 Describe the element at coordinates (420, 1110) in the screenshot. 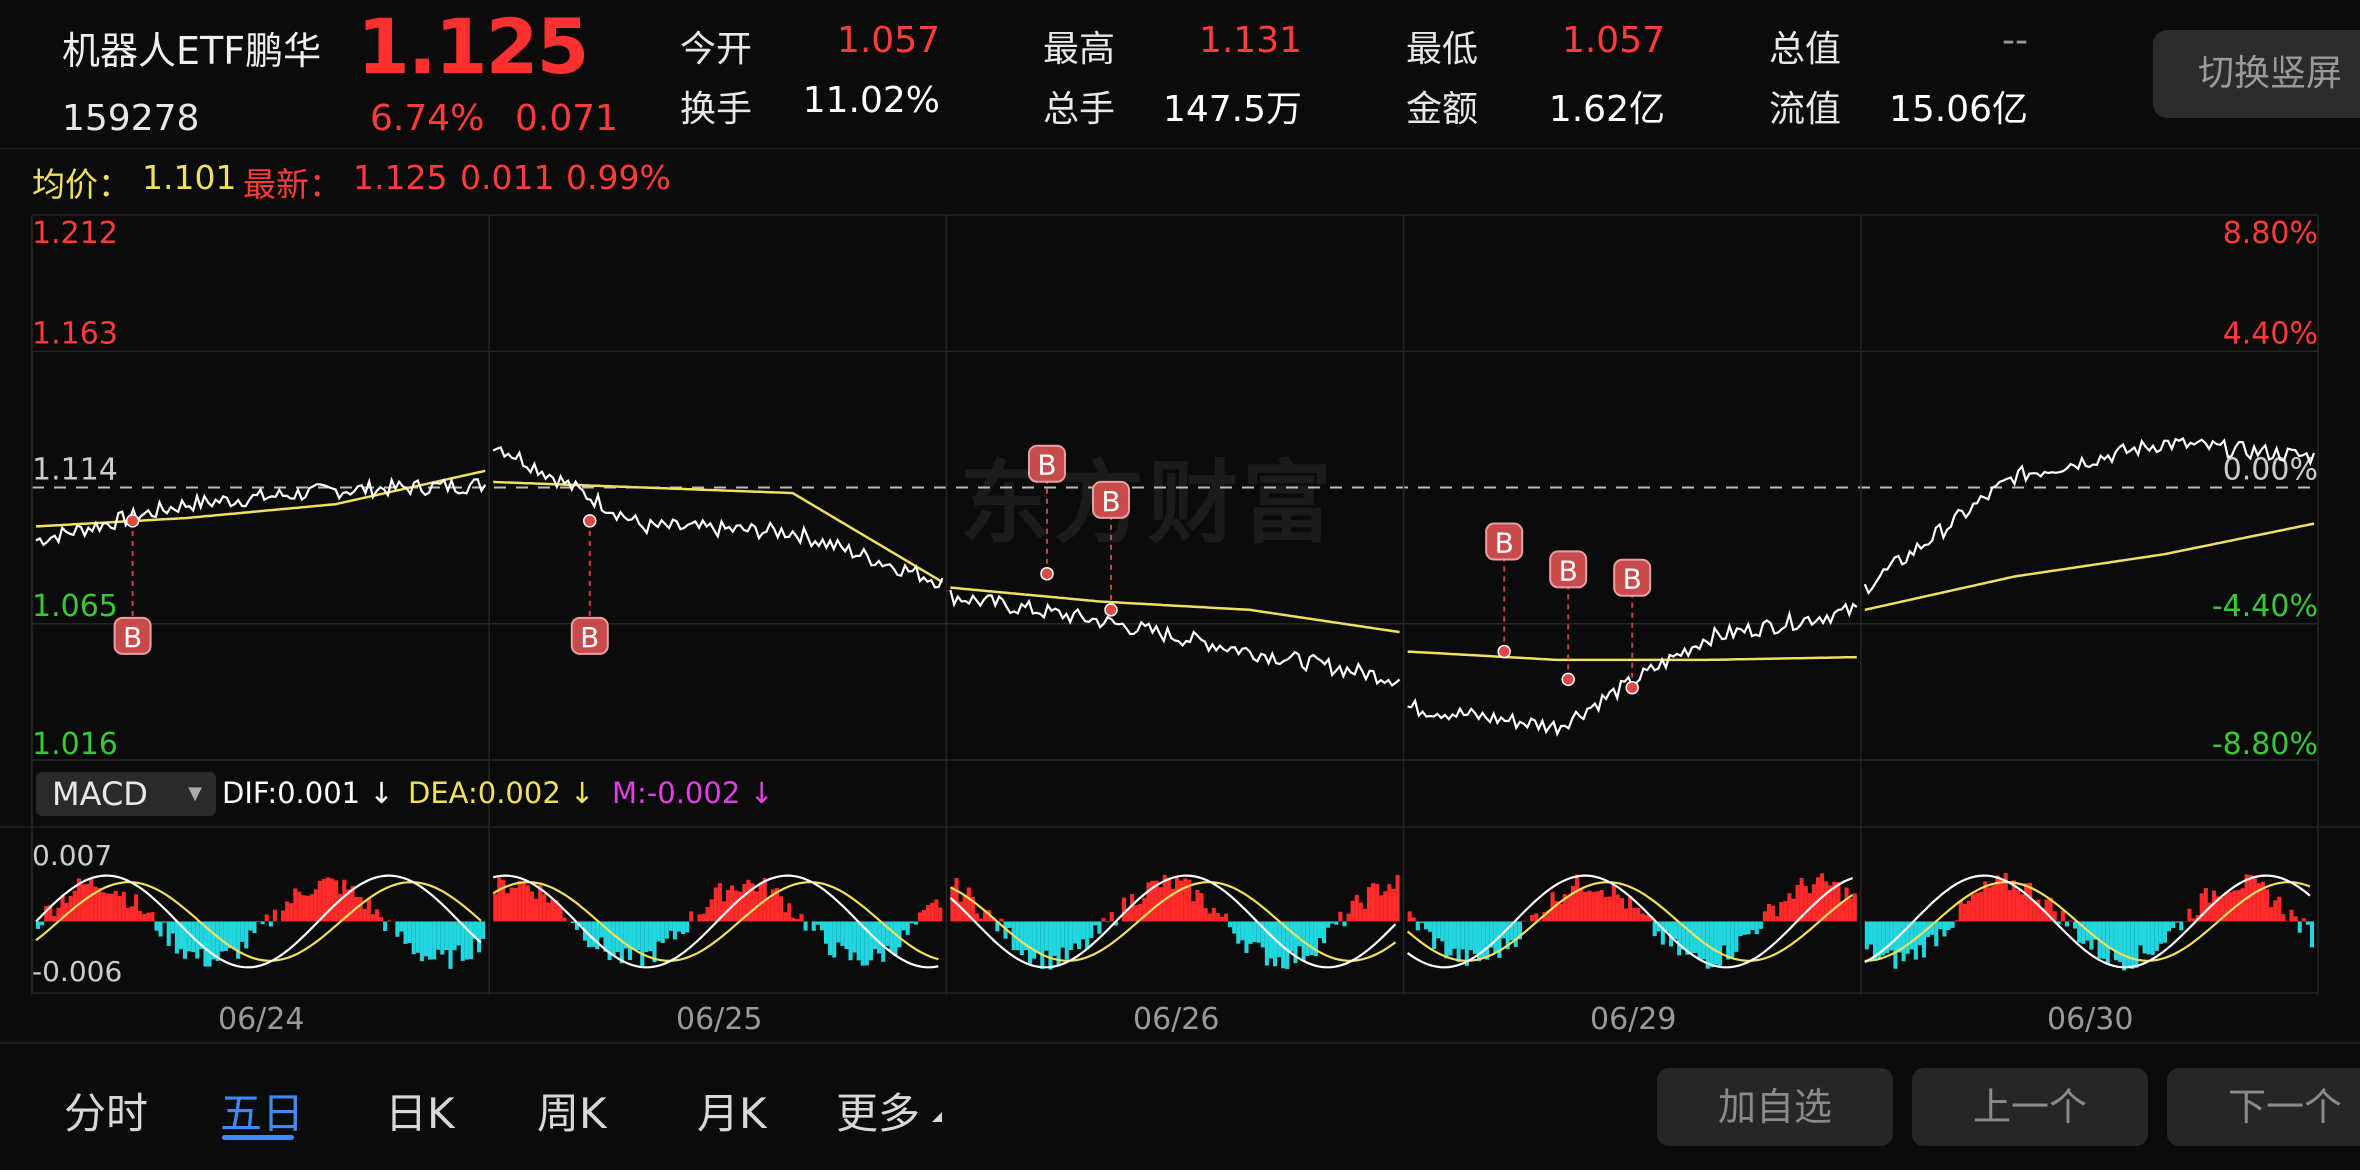

I see `tab-daily-k: 日K` at that location.